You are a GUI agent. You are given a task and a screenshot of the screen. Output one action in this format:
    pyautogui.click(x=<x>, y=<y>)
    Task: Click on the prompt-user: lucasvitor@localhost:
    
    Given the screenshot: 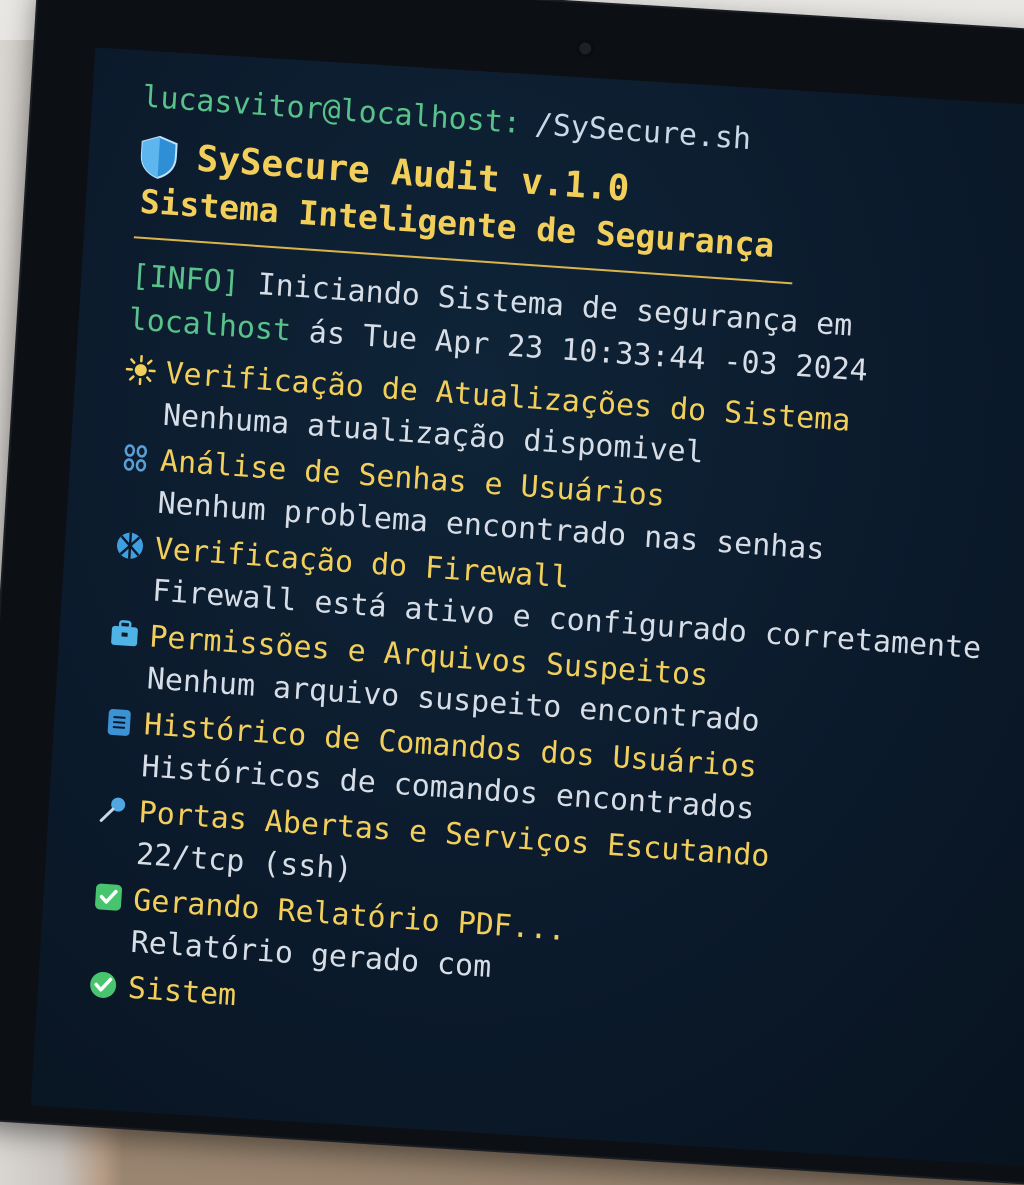 What is the action you would take?
    pyautogui.click(x=331, y=110)
    